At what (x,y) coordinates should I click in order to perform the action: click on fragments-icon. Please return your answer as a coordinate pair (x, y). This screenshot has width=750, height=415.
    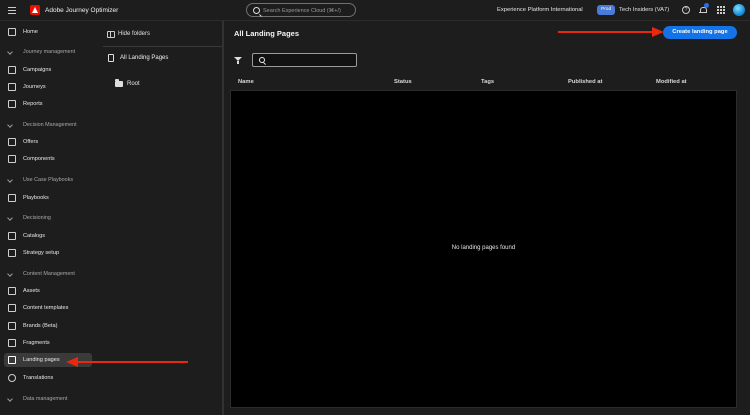
    Looking at the image, I should click on (12, 343).